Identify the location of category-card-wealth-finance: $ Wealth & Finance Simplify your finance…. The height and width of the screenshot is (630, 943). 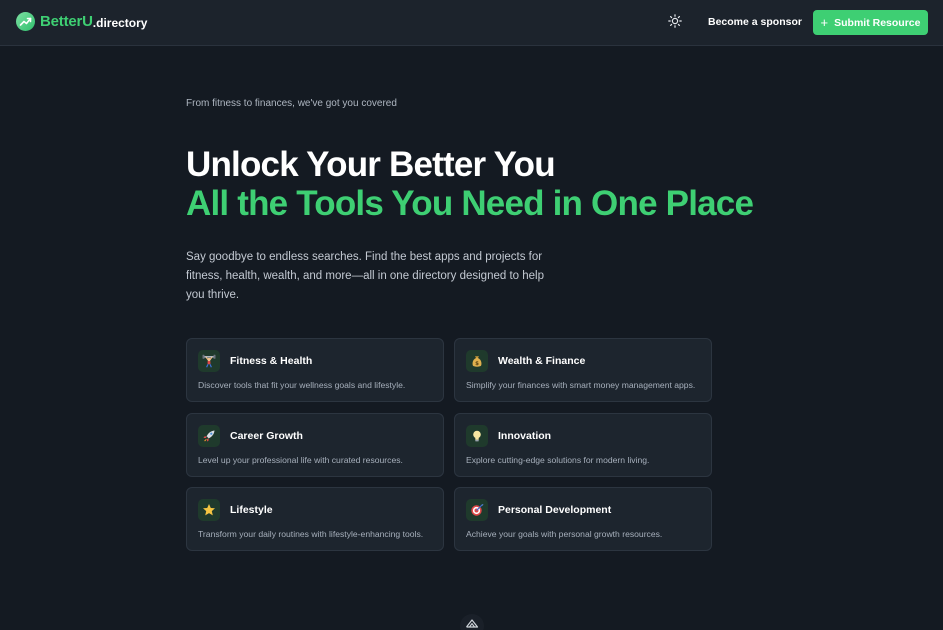
(583, 370).